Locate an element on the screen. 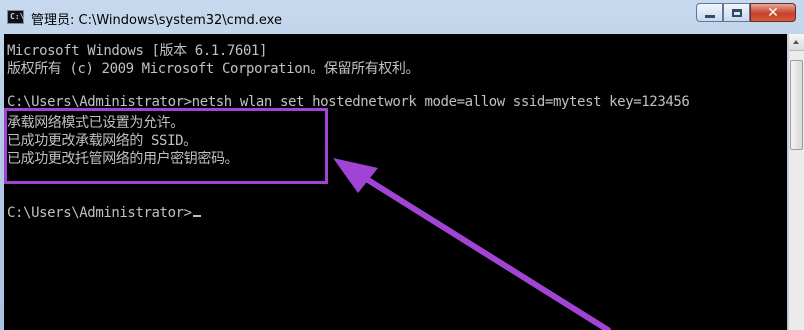  close-button: ✕ is located at coordinates (773, 12).